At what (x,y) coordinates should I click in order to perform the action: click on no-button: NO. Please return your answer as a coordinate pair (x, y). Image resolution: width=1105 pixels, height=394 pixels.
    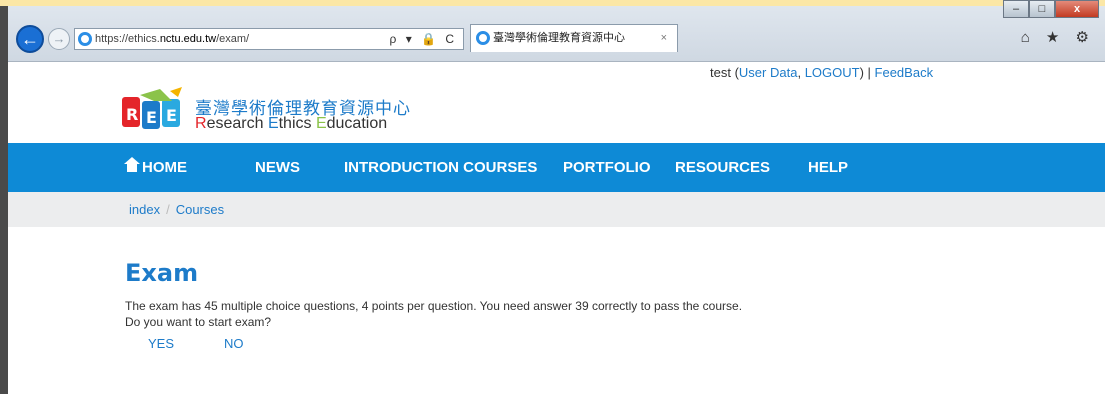
    Looking at the image, I should click on (234, 343).